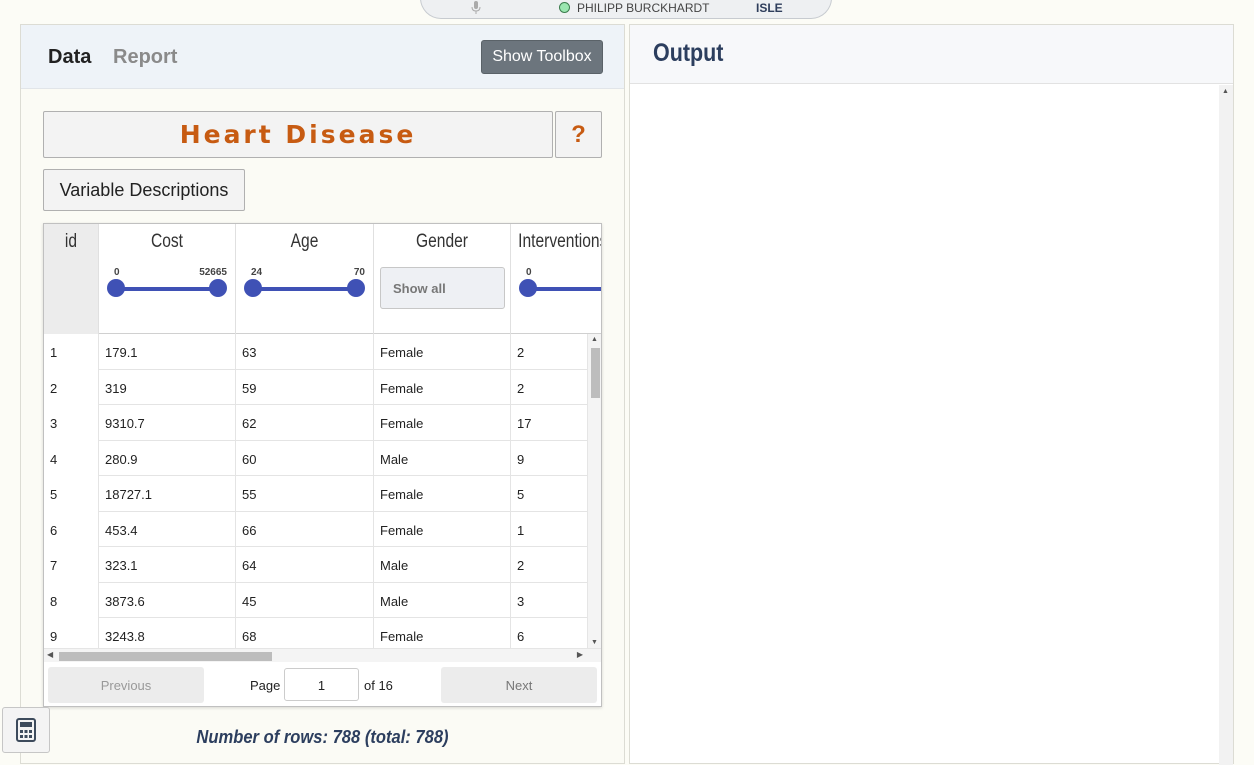 This screenshot has width=1254, height=765. Describe the element at coordinates (167, 241) in the screenshot. I see `column-label: Cost` at that location.